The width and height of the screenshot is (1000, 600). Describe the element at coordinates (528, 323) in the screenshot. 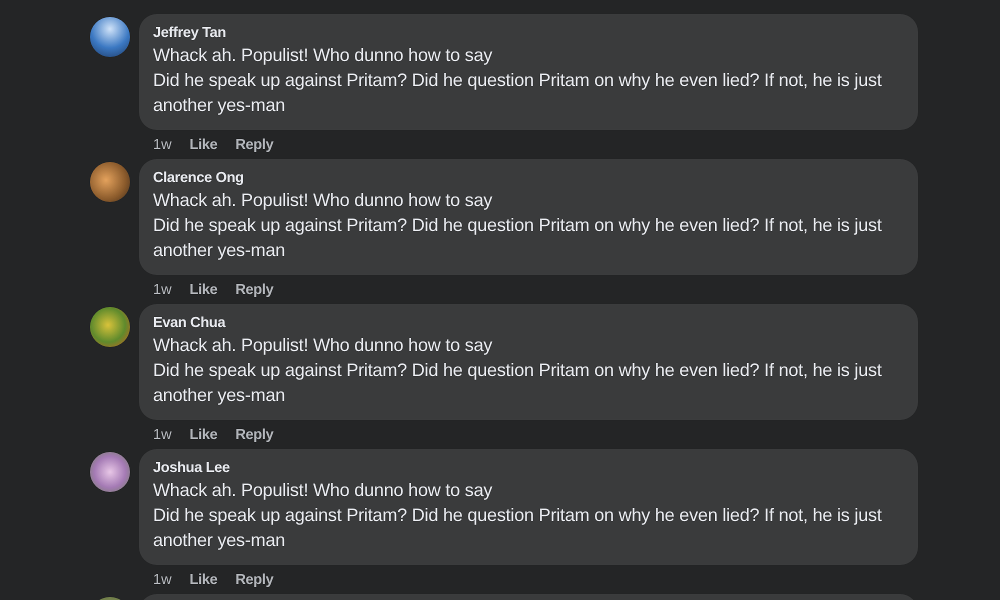

I see `comment-author: Evan Chua` at that location.